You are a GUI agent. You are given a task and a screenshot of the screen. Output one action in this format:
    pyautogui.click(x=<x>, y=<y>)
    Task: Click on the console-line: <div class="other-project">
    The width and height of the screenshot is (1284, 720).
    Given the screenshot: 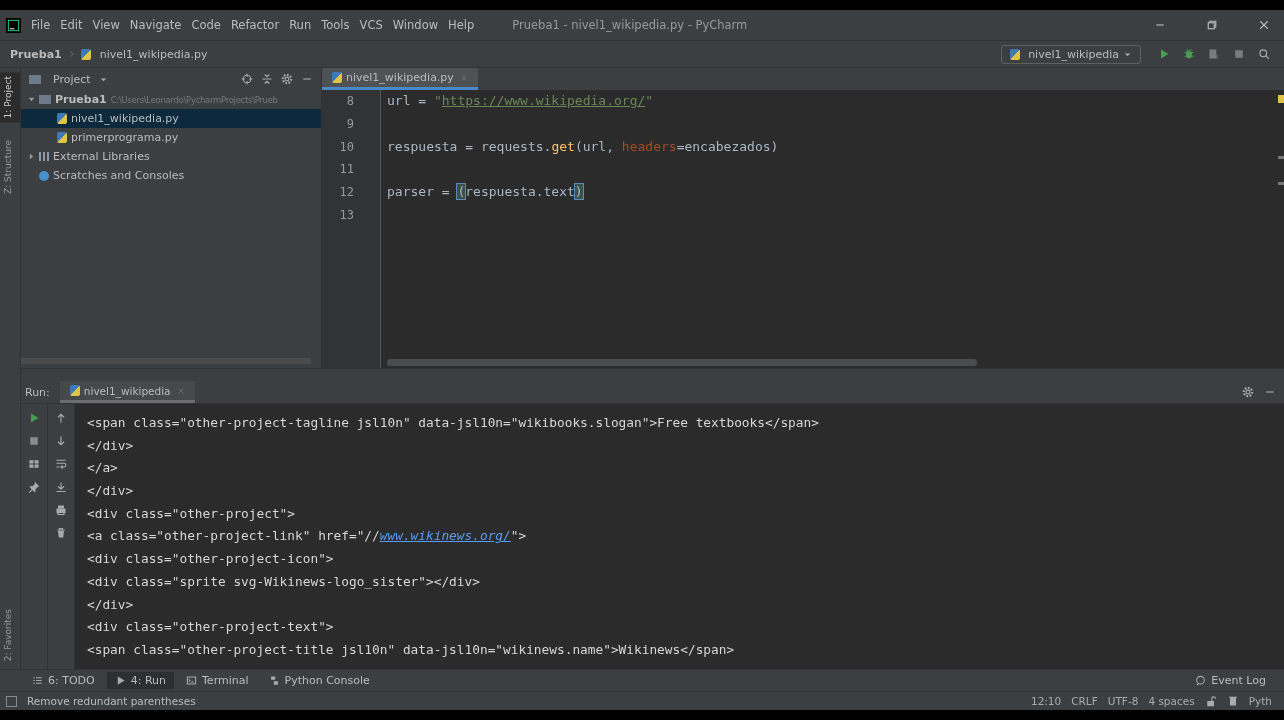 What is the action you would take?
    pyautogui.click(x=191, y=513)
    